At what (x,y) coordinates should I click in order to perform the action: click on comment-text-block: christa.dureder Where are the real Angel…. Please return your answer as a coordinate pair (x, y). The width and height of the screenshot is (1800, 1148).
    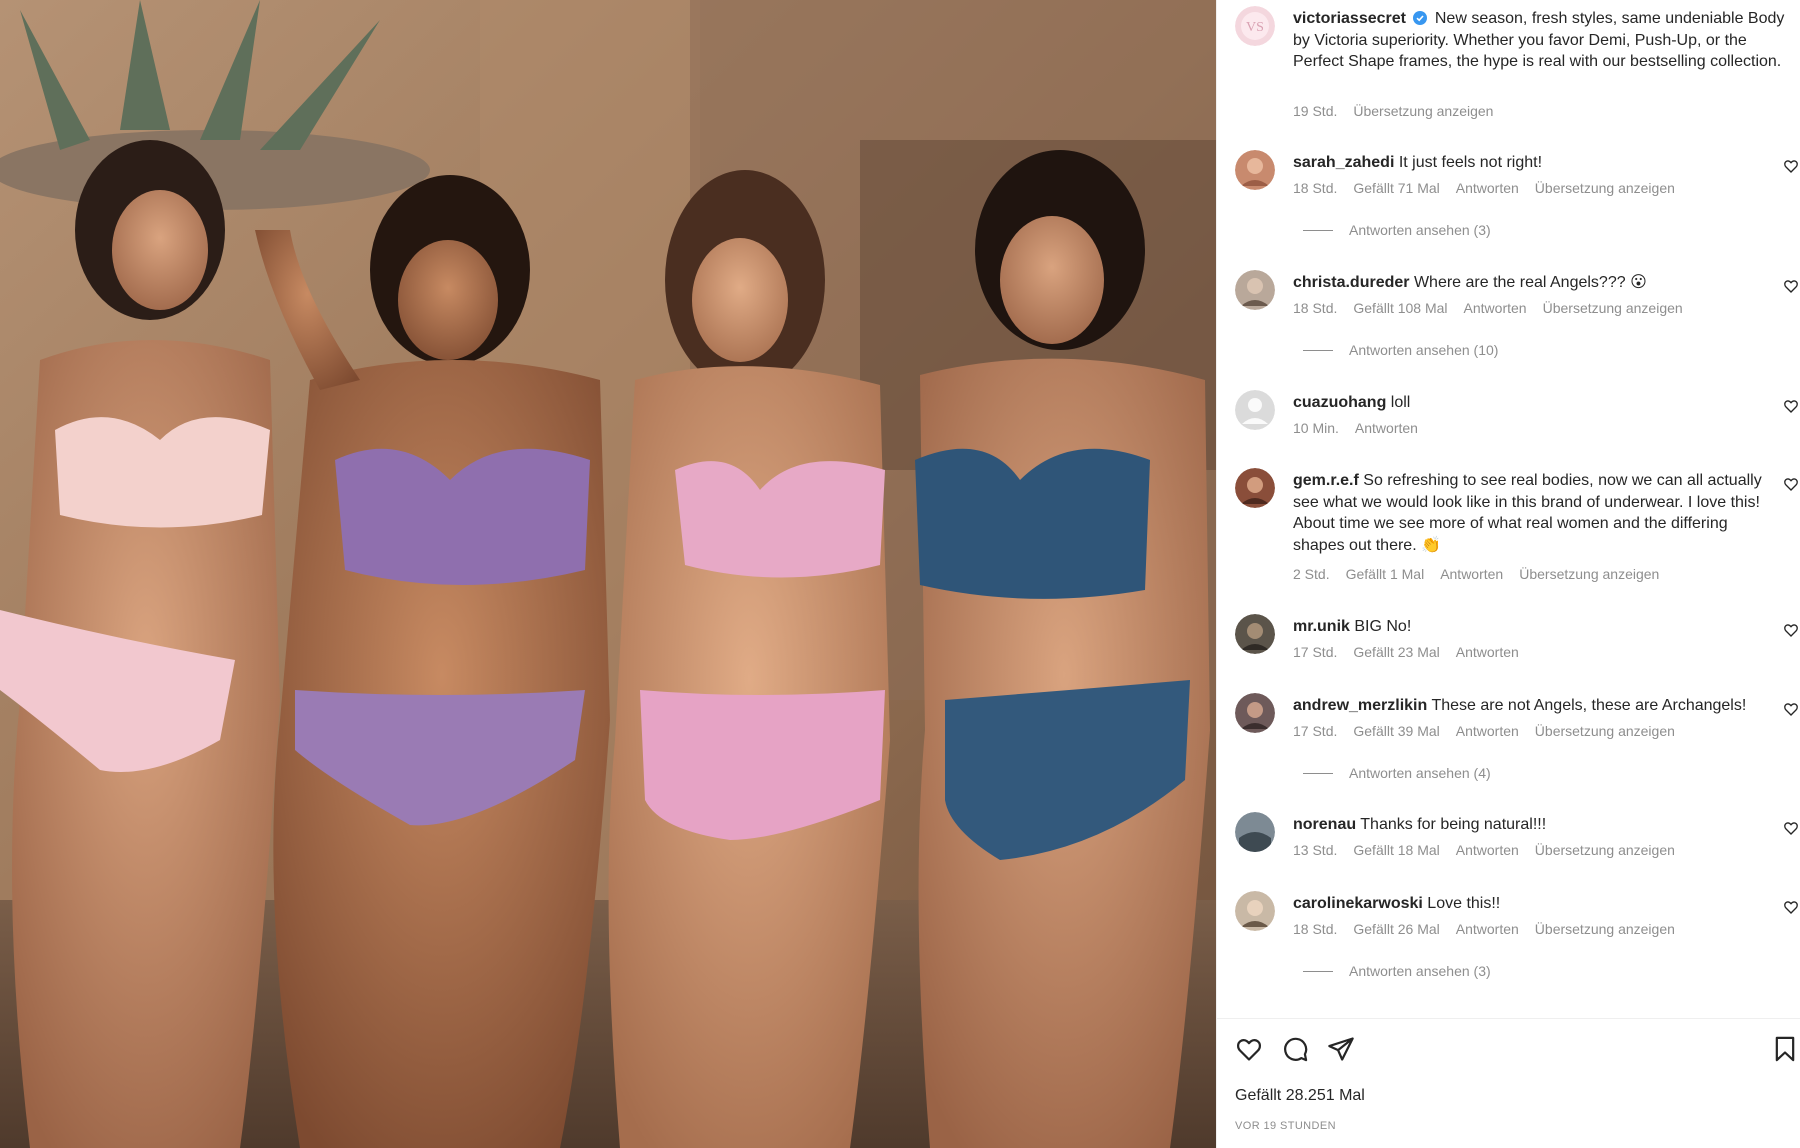
    Looking at the image, I should click on (1529, 283).